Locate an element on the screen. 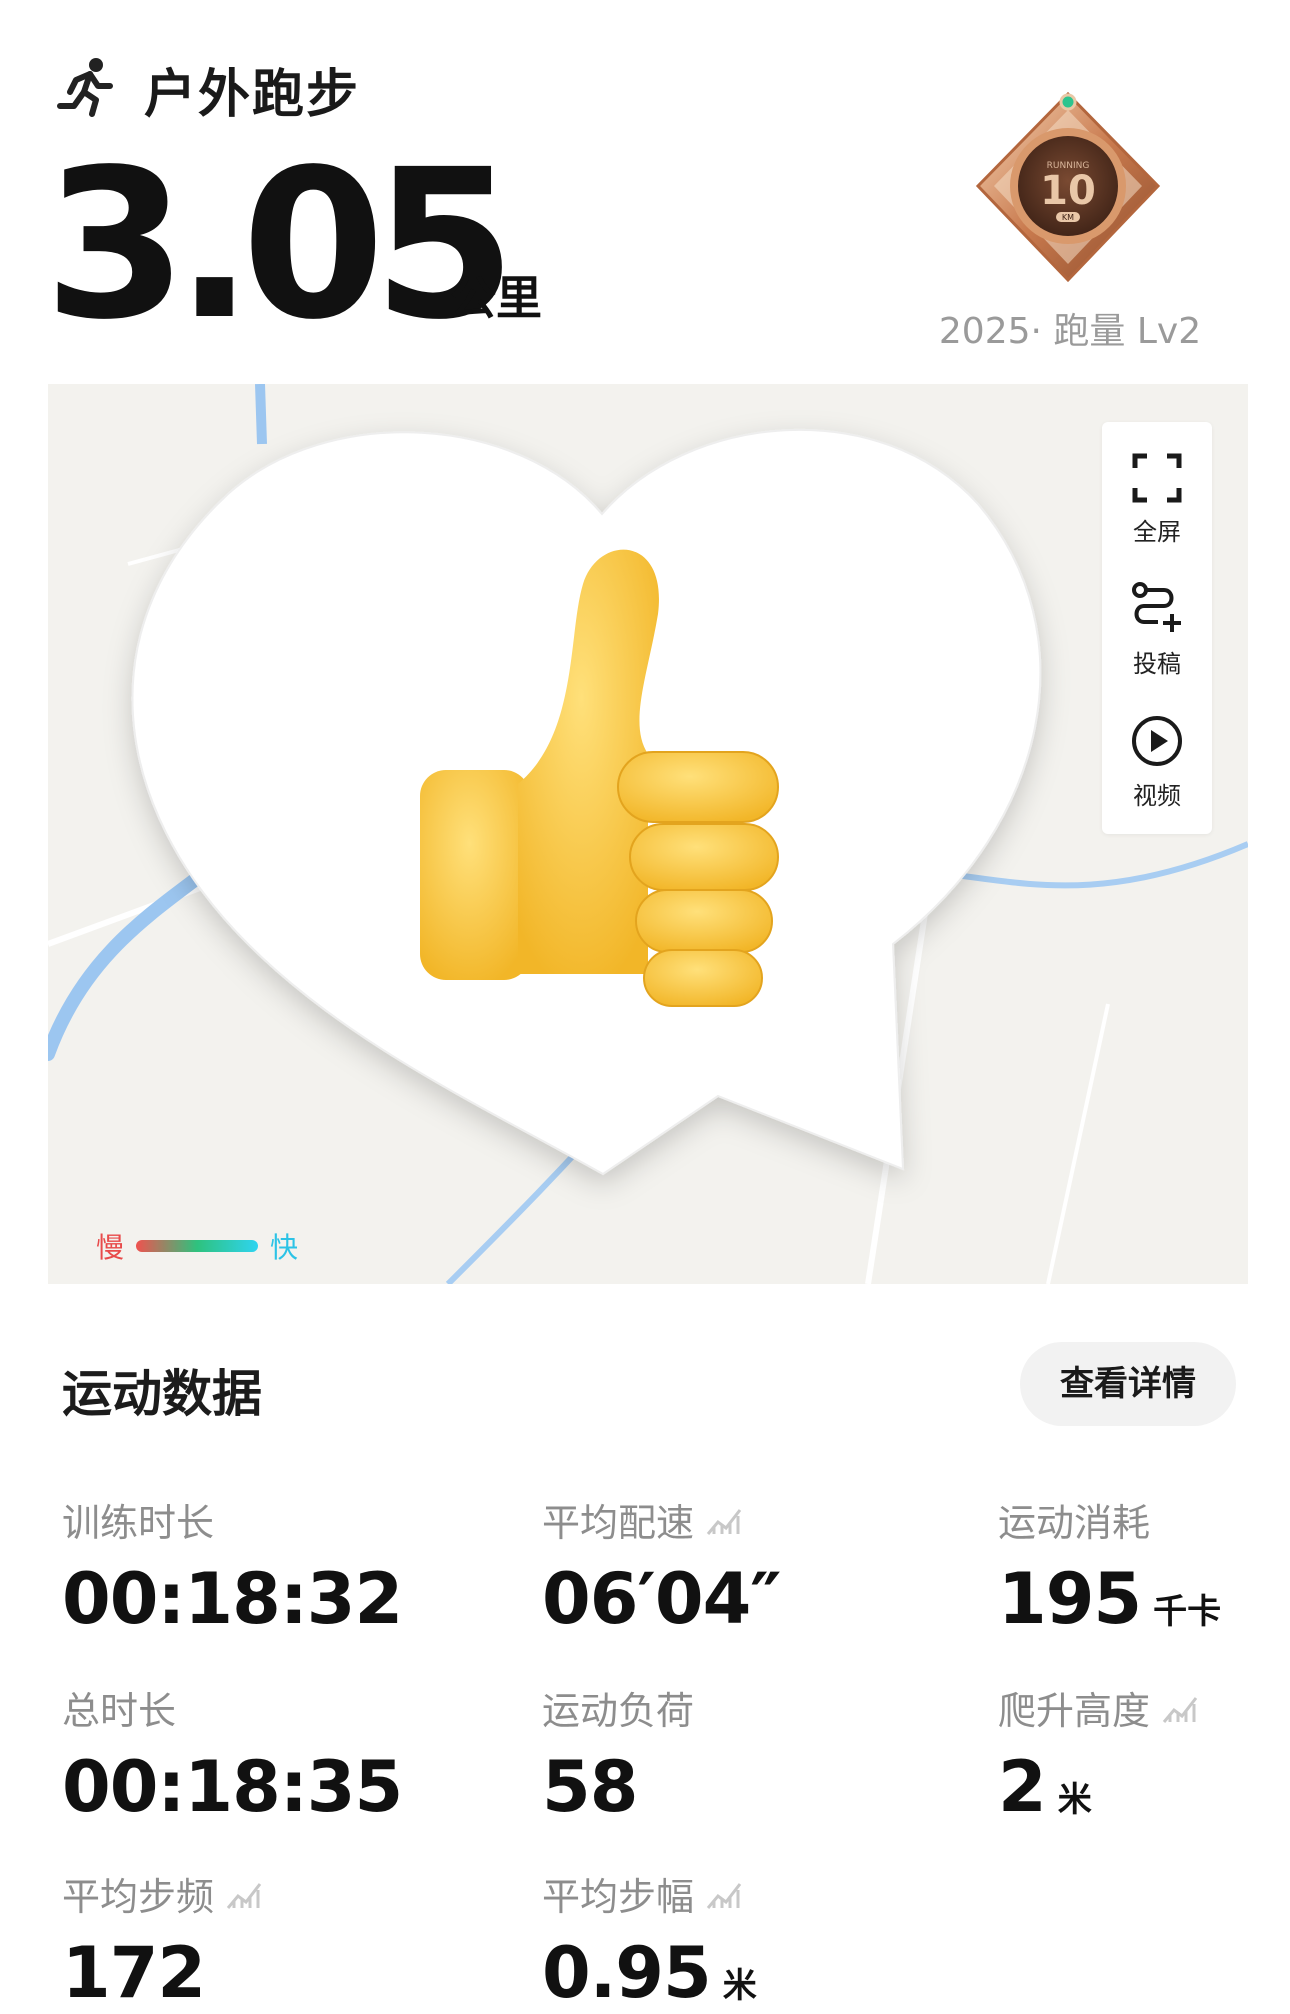 The image size is (1290, 2014). stat-calories: 运动消耗 195 千卡 is located at coordinates (1110, 1568).